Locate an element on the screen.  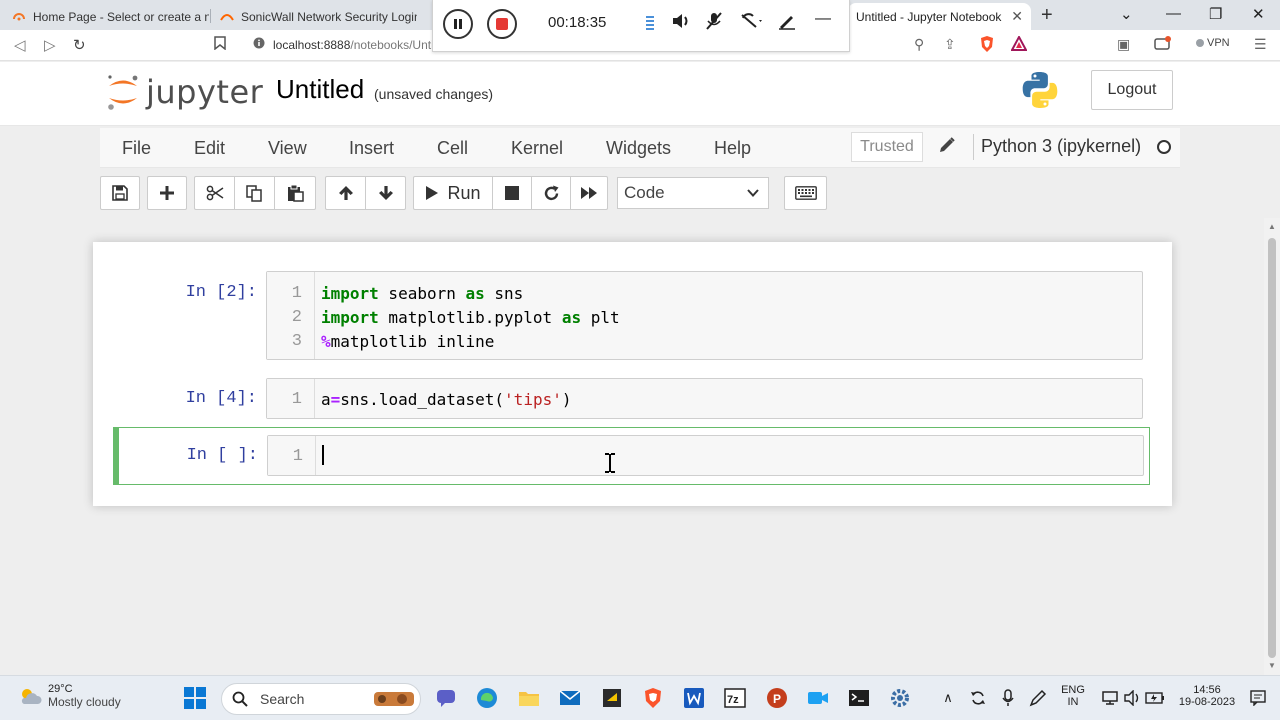
new-tab-icon: + is located at coordinates (1047, 15).